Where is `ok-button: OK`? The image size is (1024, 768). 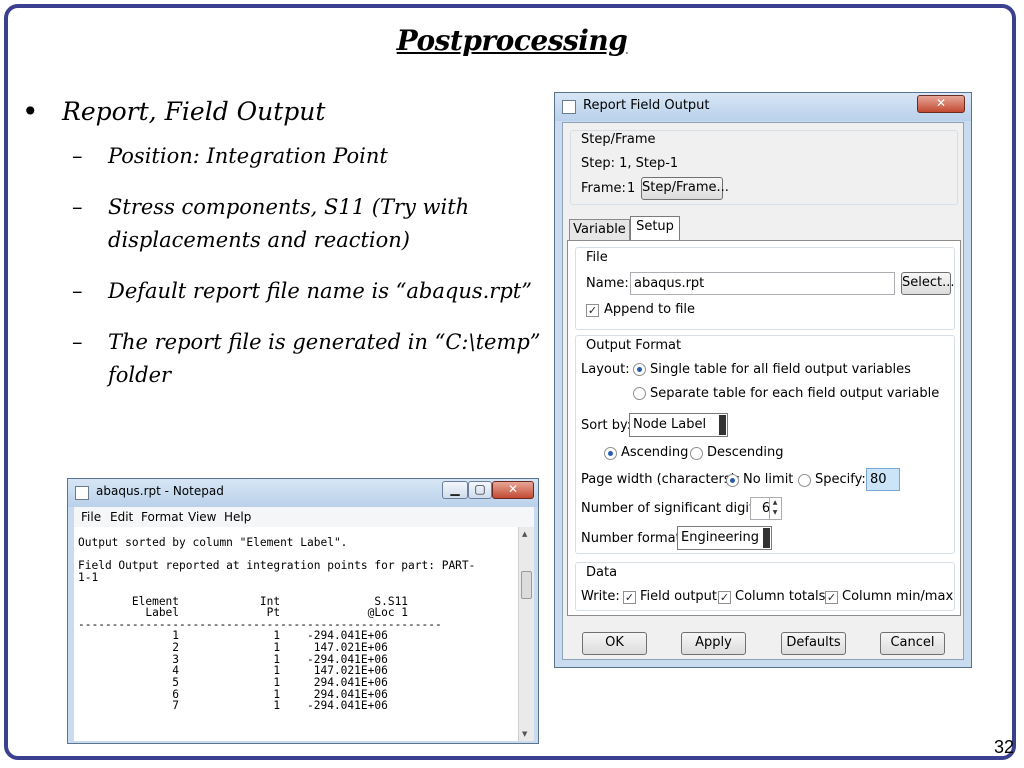 ok-button: OK is located at coordinates (614, 643).